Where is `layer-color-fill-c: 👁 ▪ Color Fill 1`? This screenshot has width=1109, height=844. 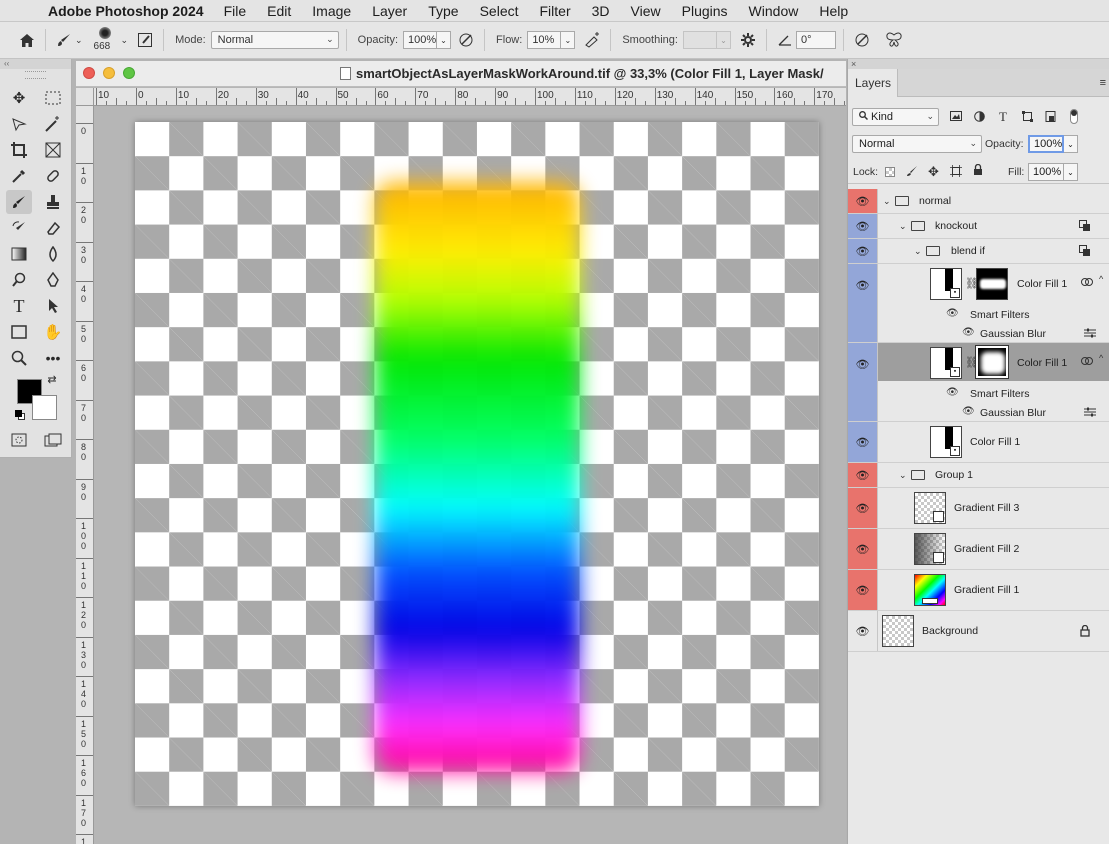 layer-color-fill-c: 👁 ▪ Color Fill 1 is located at coordinates (978, 442).